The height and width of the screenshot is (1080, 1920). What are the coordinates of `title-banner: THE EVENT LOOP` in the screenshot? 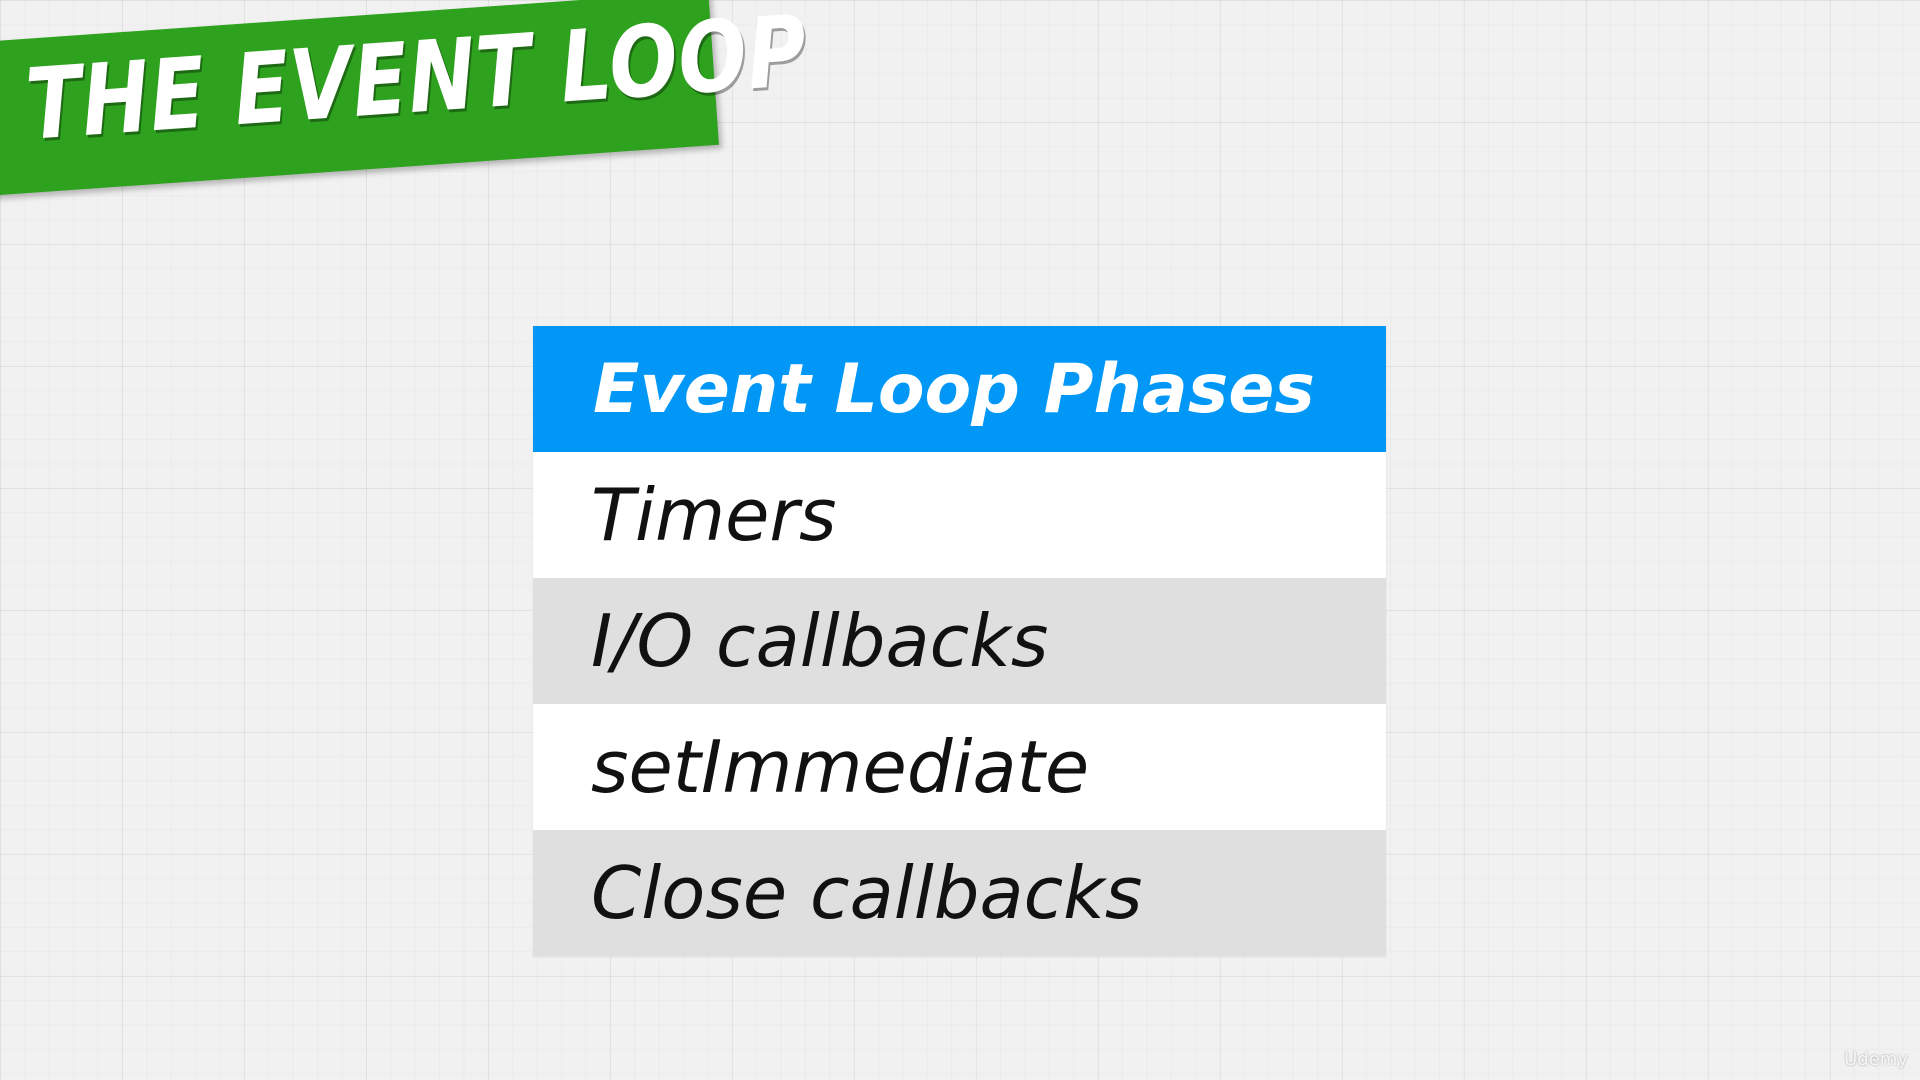 It's located at (405, 98).